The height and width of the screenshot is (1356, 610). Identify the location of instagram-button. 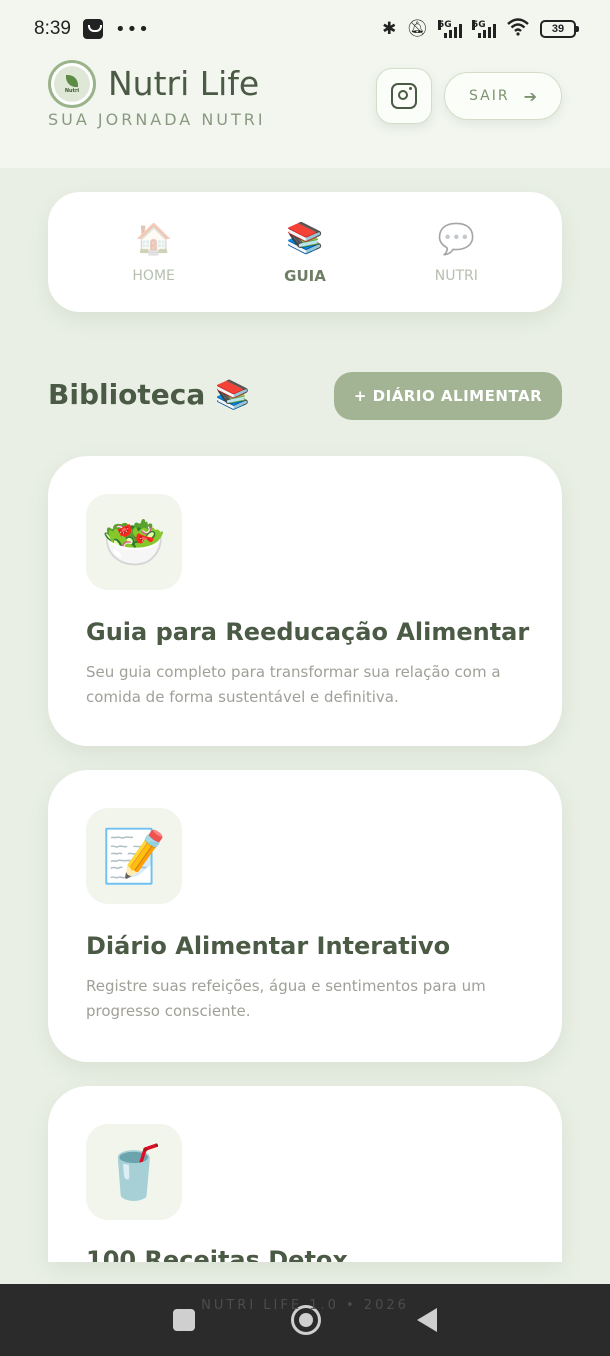
(404, 96).